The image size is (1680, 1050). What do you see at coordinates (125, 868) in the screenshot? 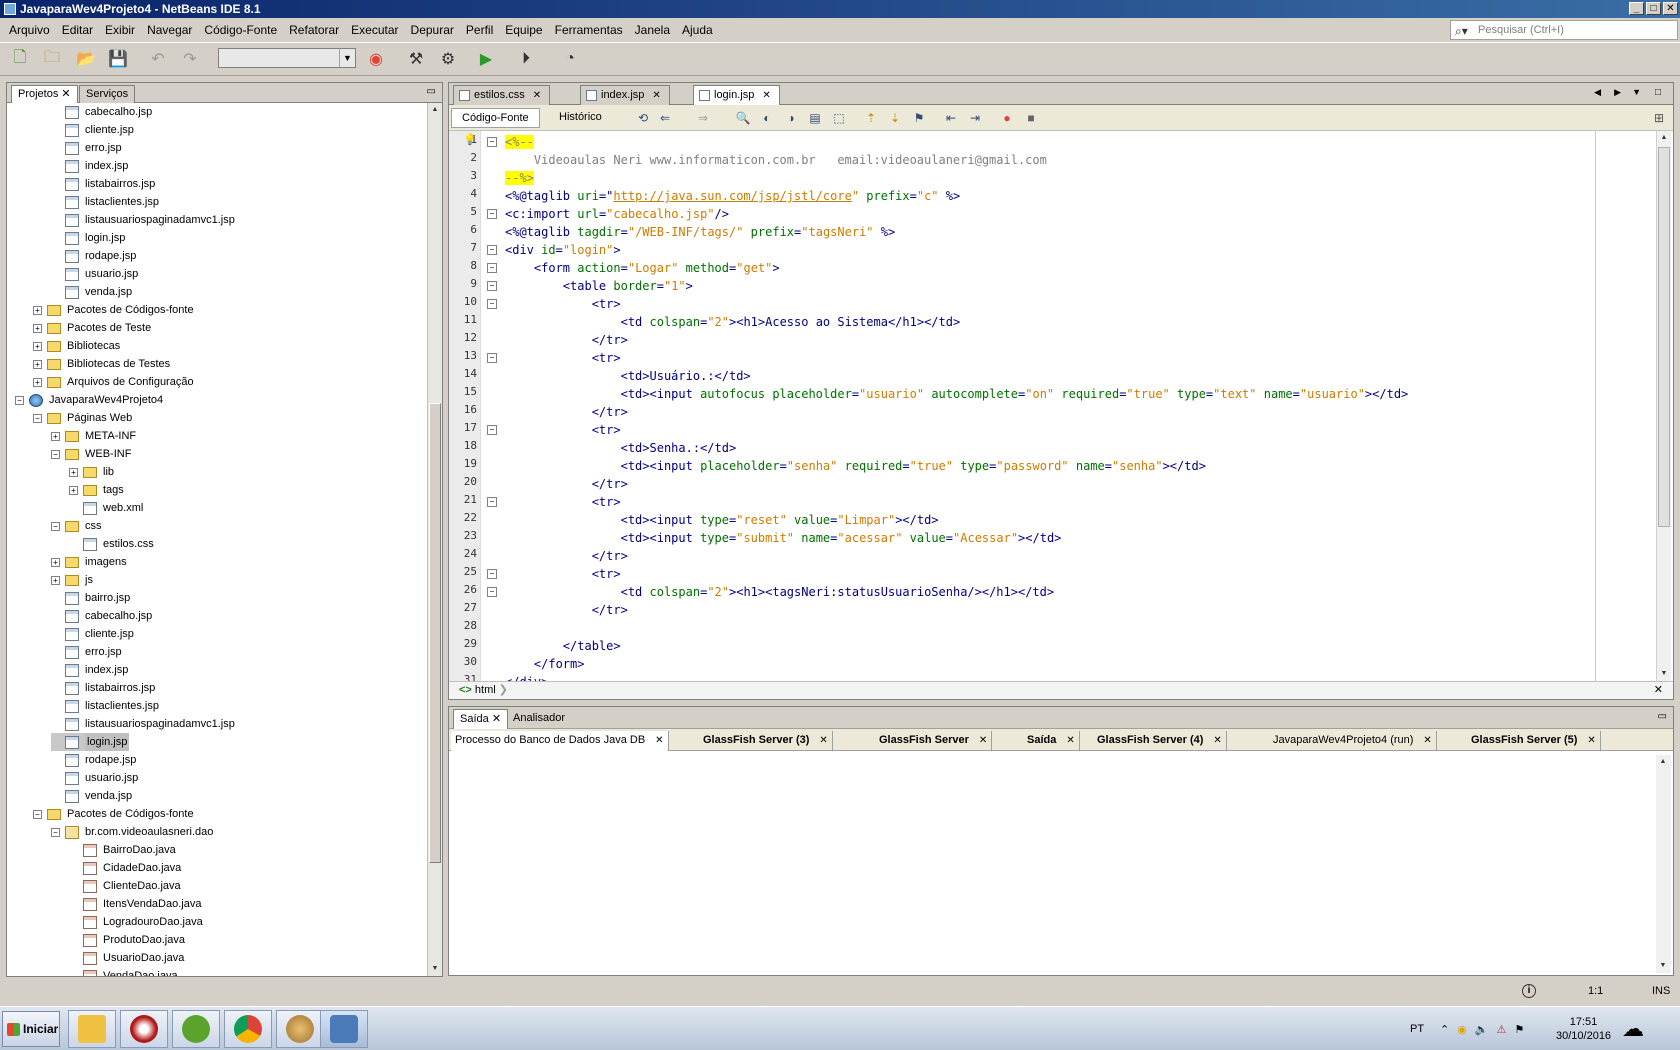
I see `tree-item: CidadeDao.java` at bounding box center [125, 868].